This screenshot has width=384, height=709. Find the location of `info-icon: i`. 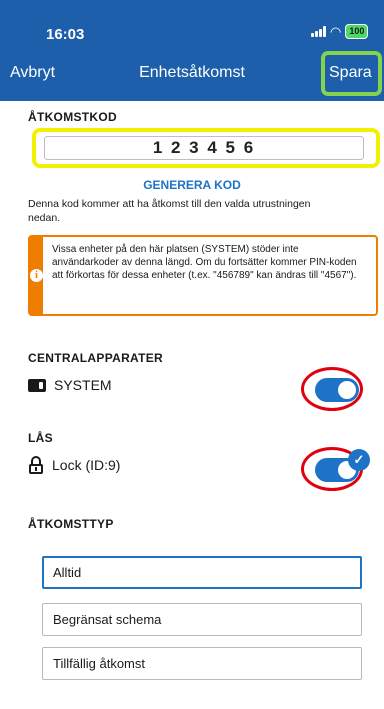

info-icon: i is located at coordinates (36, 275).